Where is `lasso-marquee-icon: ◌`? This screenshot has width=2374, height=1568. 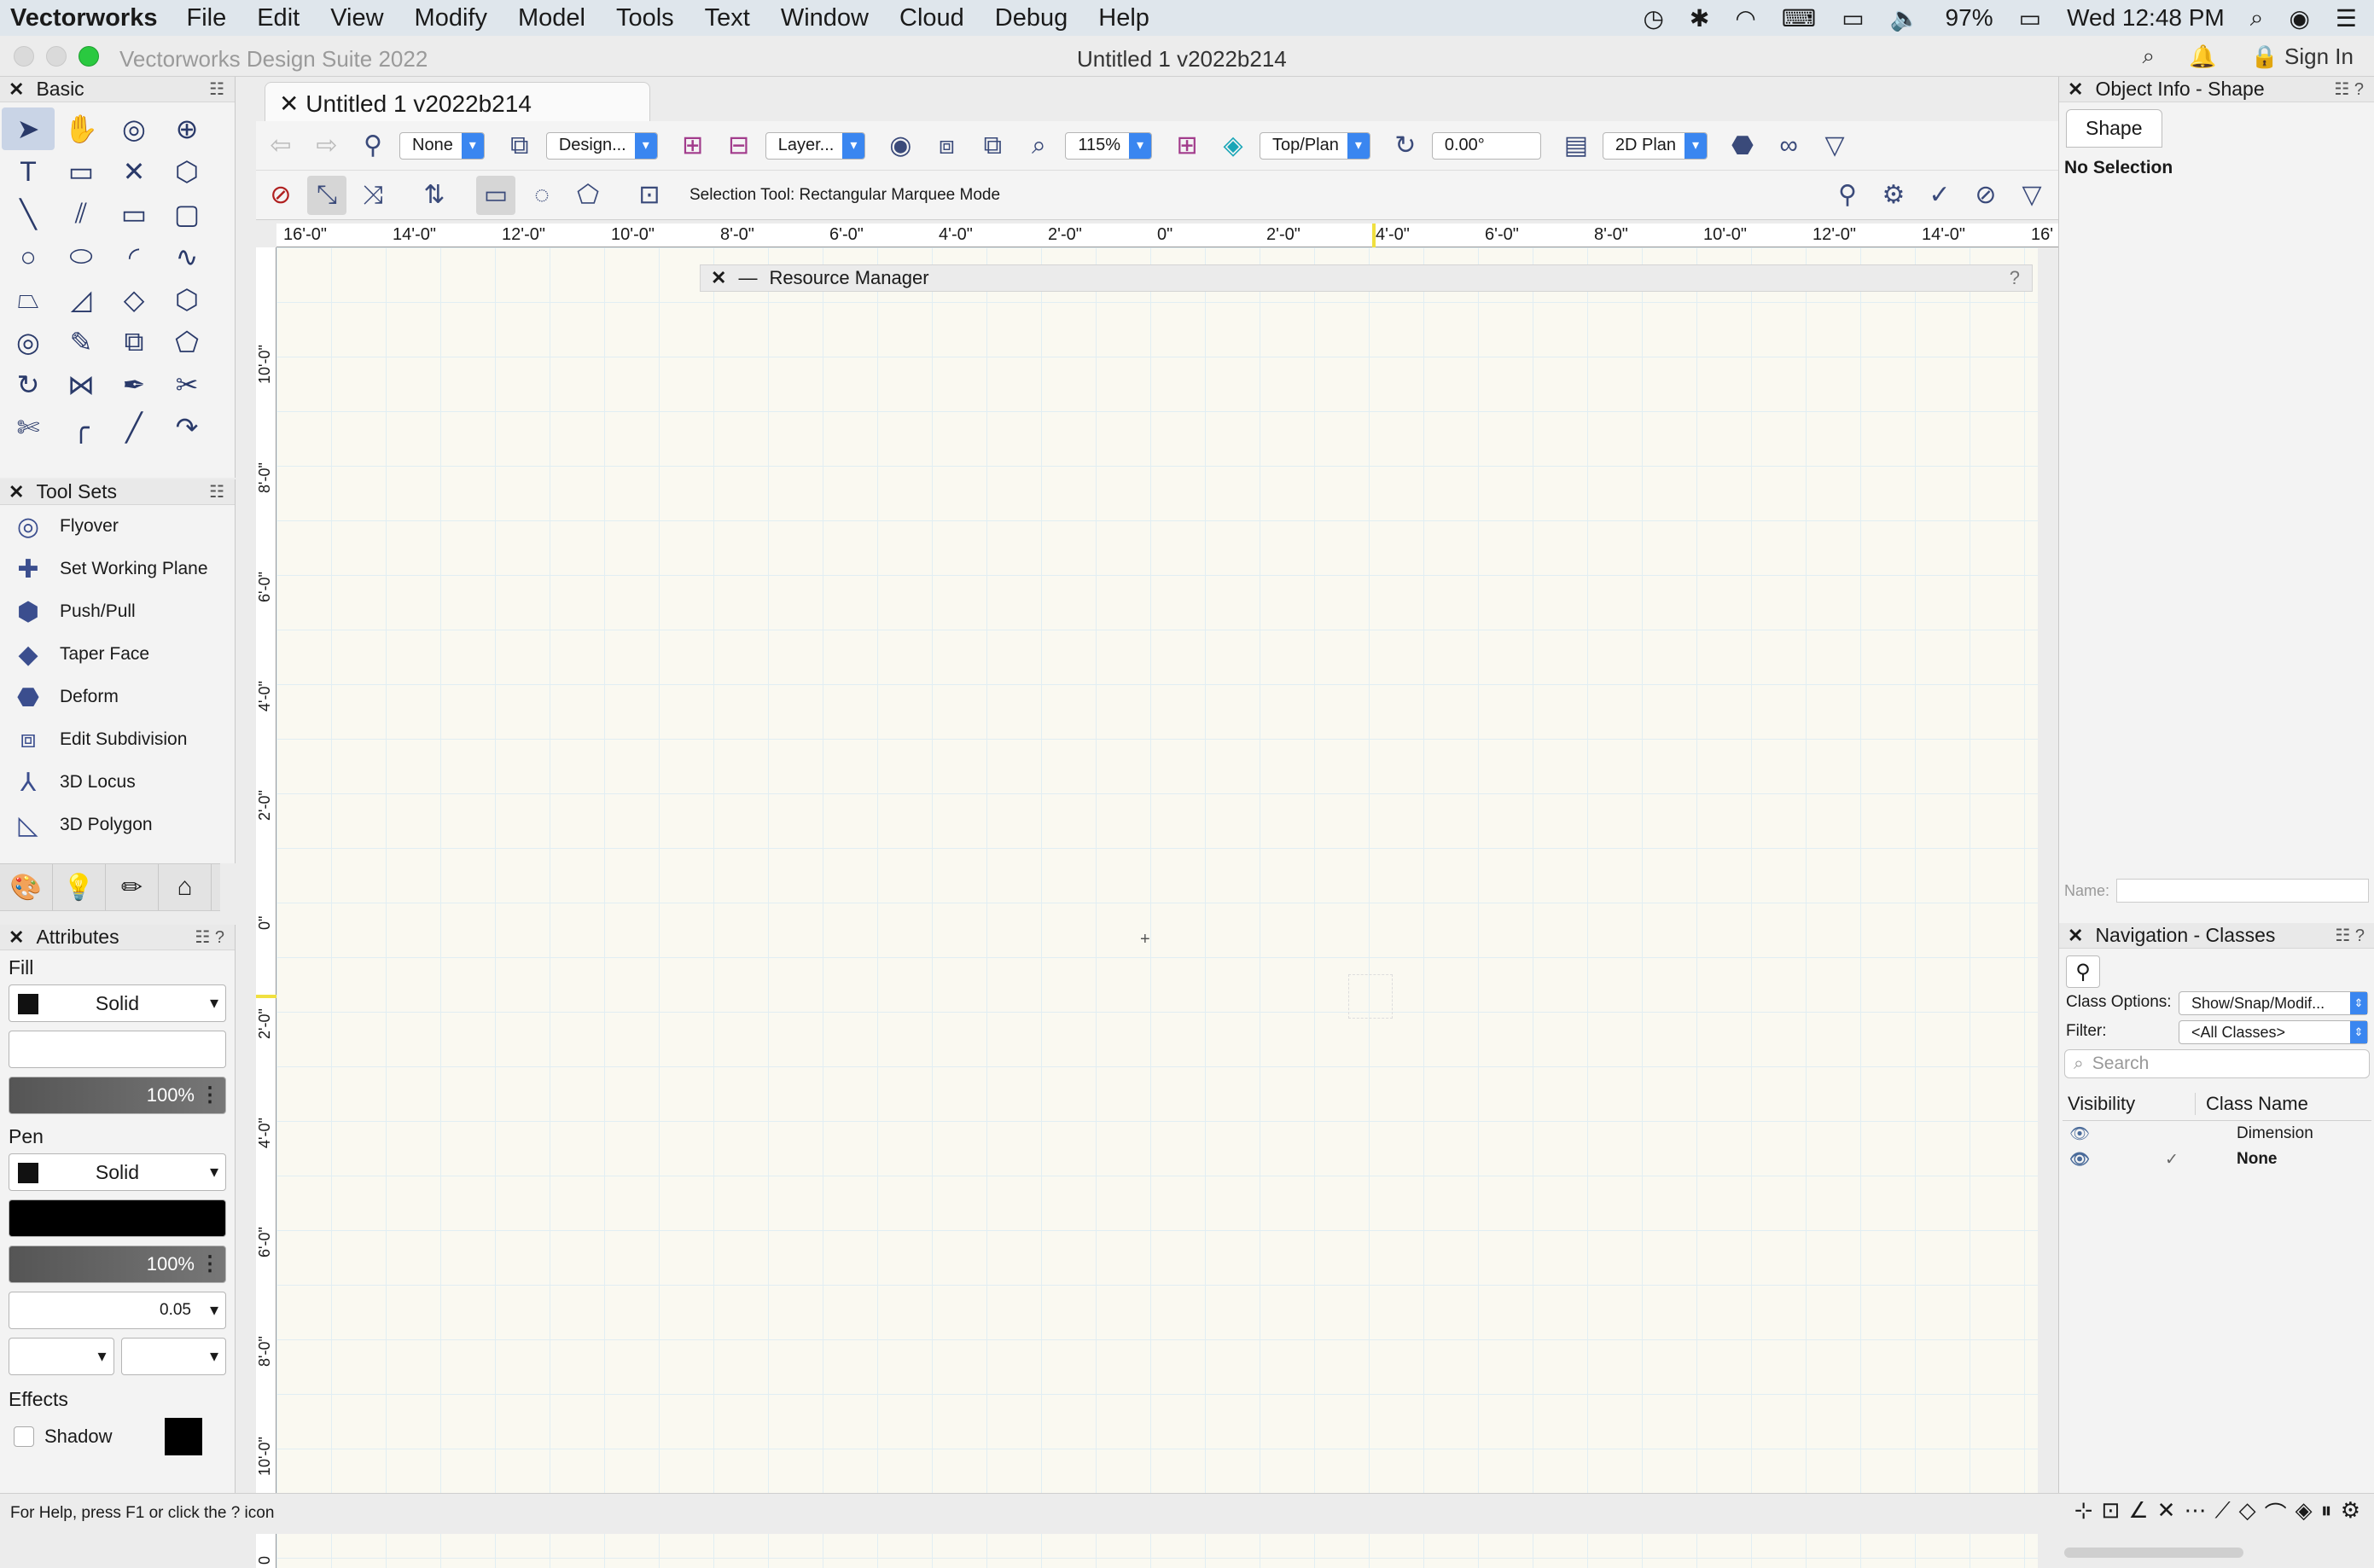
lasso-marquee-icon: ◌ is located at coordinates (541, 195).